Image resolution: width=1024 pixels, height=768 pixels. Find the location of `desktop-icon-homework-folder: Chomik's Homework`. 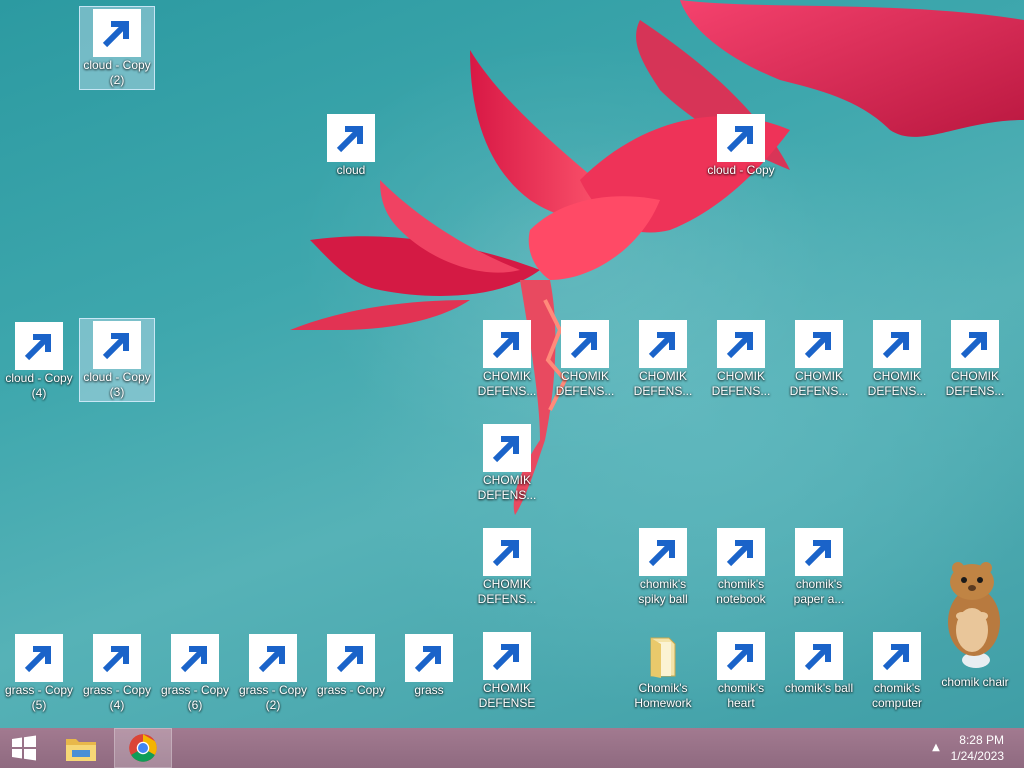

desktop-icon-homework-folder: Chomik's Homework is located at coordinates (663, 670).